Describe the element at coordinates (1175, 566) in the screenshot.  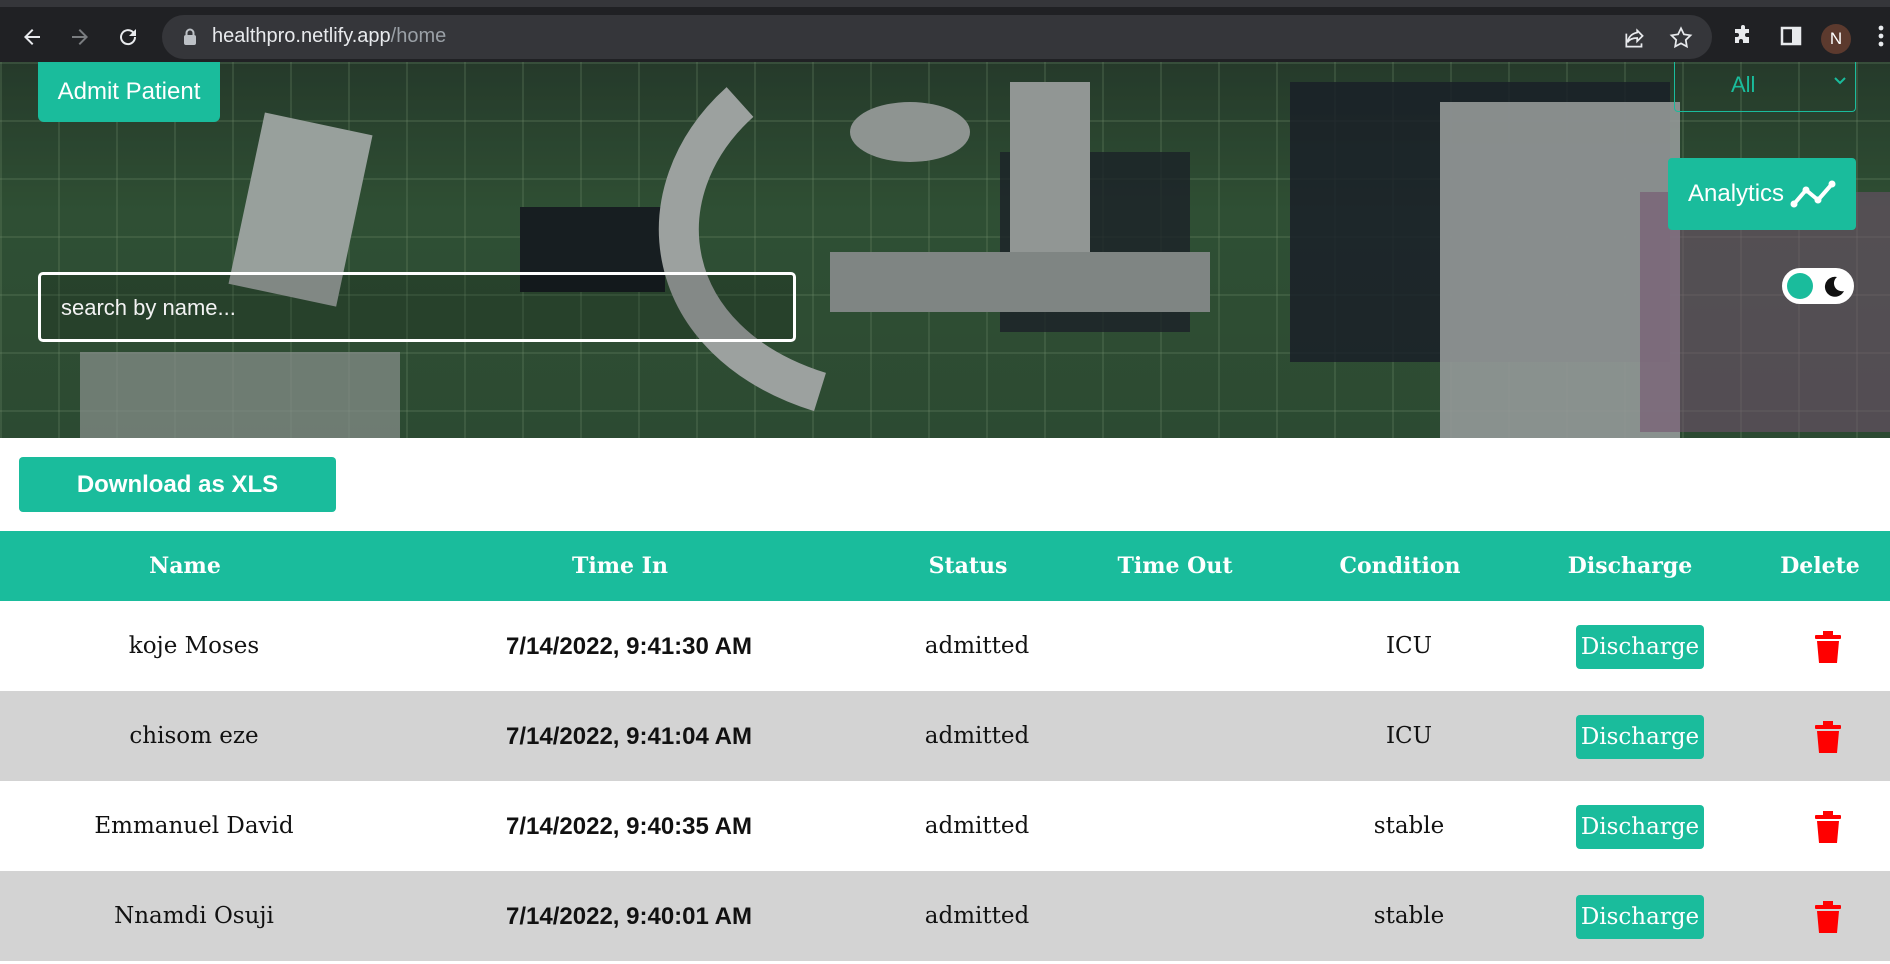
I see `column-header-time-out: Time Out` at that location.